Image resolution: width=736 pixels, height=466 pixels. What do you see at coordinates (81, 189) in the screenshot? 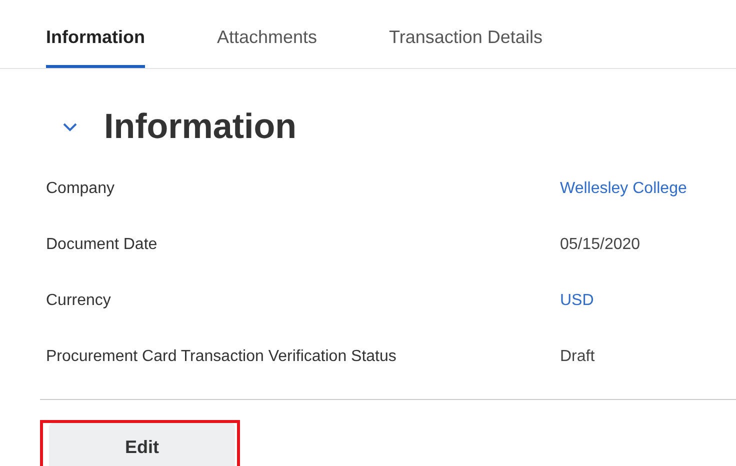
I see `field-label: Company` at bounding box center [81, 189].